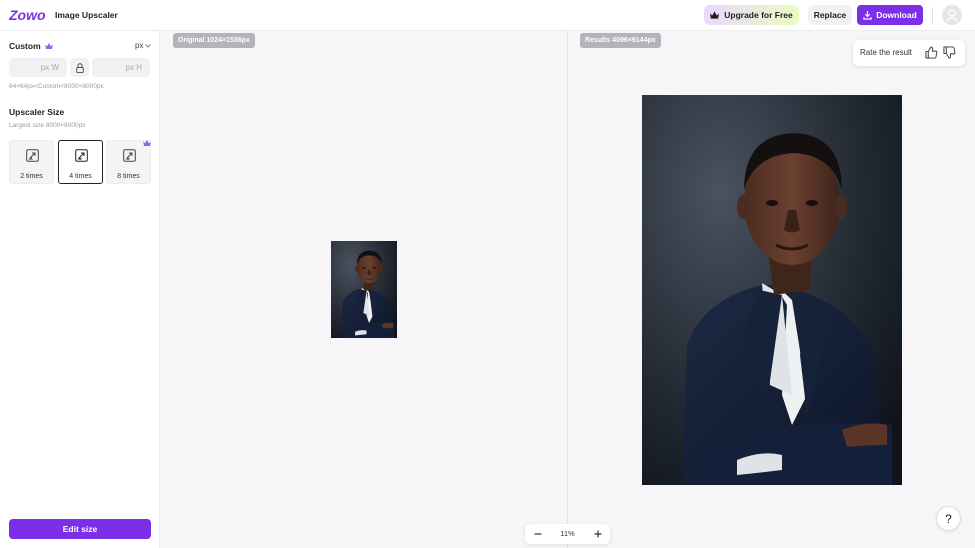  Describe the element at coordinates (567, 289) in the screenshot. I see `compare-divider` at that location.